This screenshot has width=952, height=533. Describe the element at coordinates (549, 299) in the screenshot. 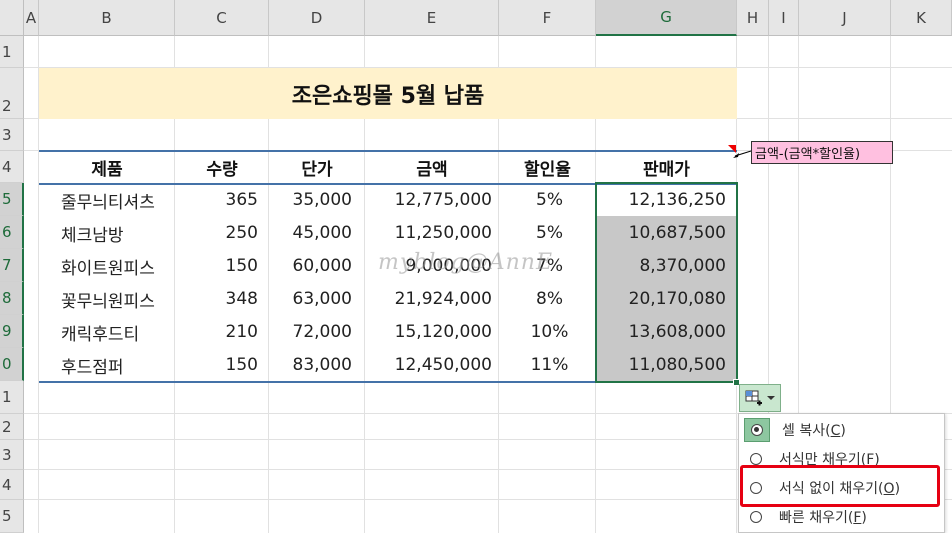

I see `cell-discount: 8%` at that location.